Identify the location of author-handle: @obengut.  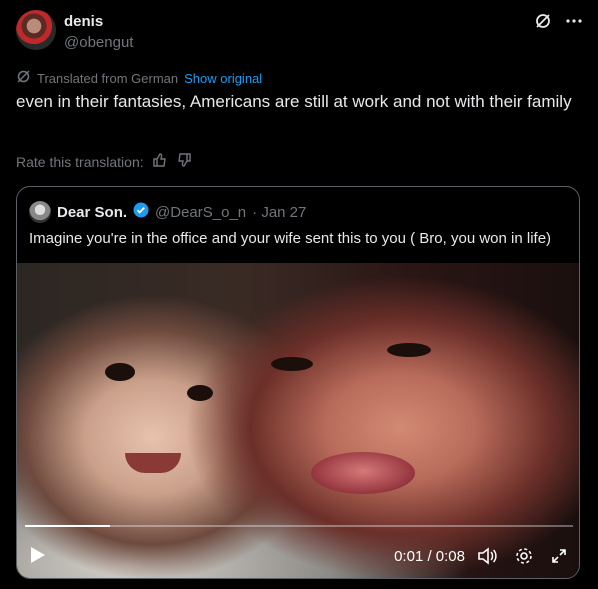
(98, 42).